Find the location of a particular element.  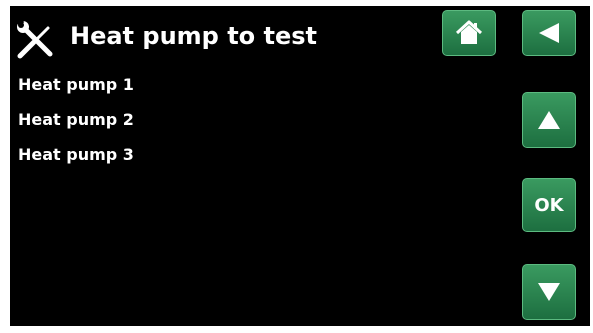

back-arrow-icon is located at coordinates (549, 33).